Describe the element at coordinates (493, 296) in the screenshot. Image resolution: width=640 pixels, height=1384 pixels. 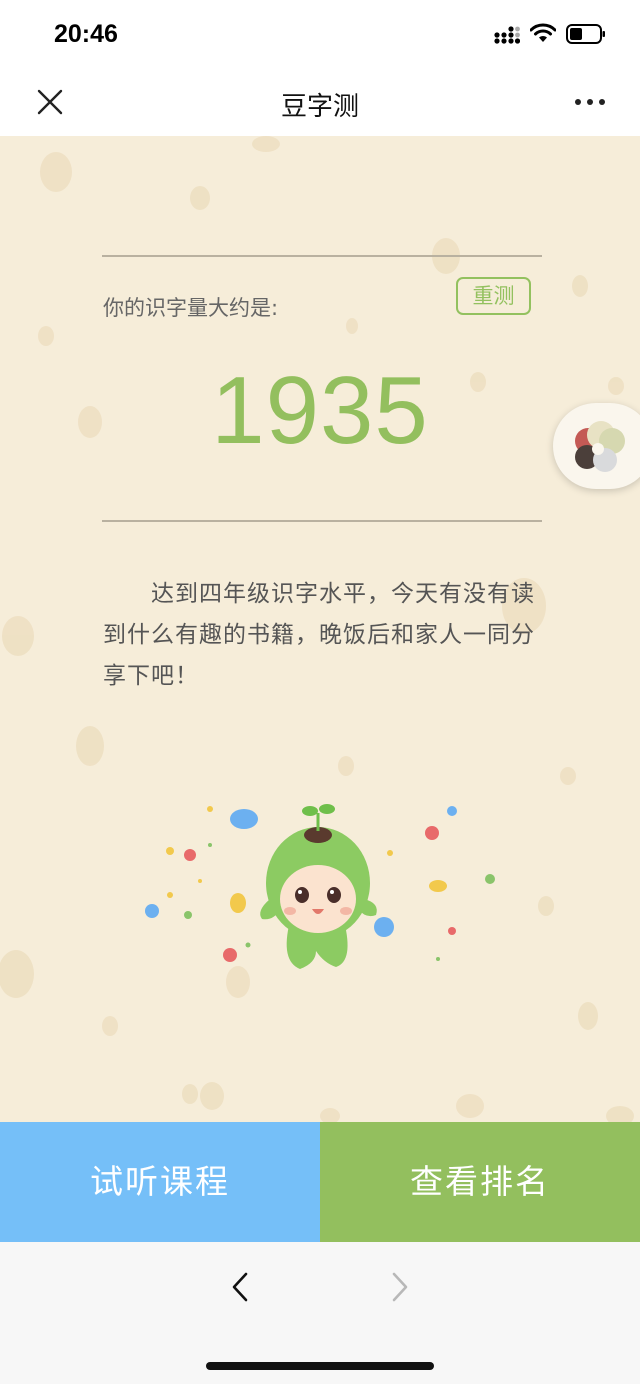
I see `retest-button: 重测` at that location.